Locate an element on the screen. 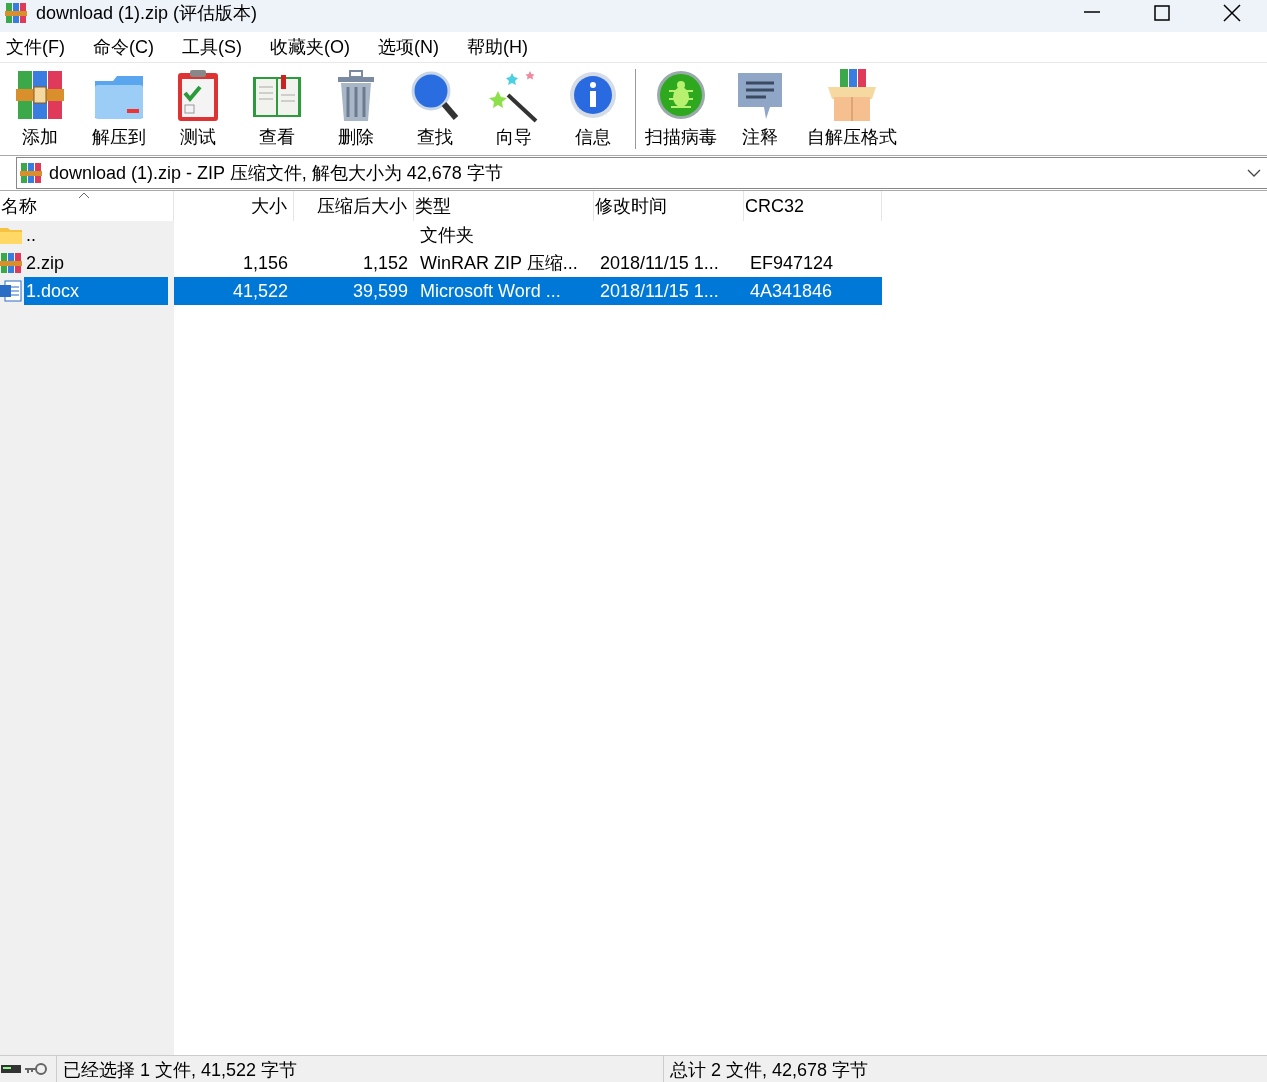 The height and width of the screenshot is (1082, 1267). column-header: 修改时间 is located at coordinates (669, 206).